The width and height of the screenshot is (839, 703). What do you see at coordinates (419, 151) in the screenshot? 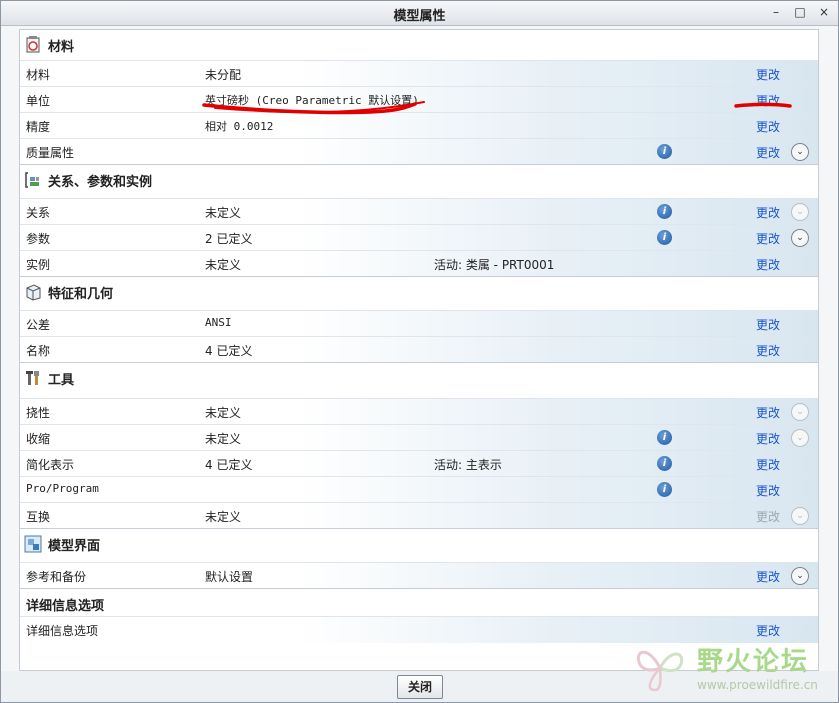
I see `row-mass-properties: 质量属性 i 更改 ⌄` at bounding box center [419, 151].